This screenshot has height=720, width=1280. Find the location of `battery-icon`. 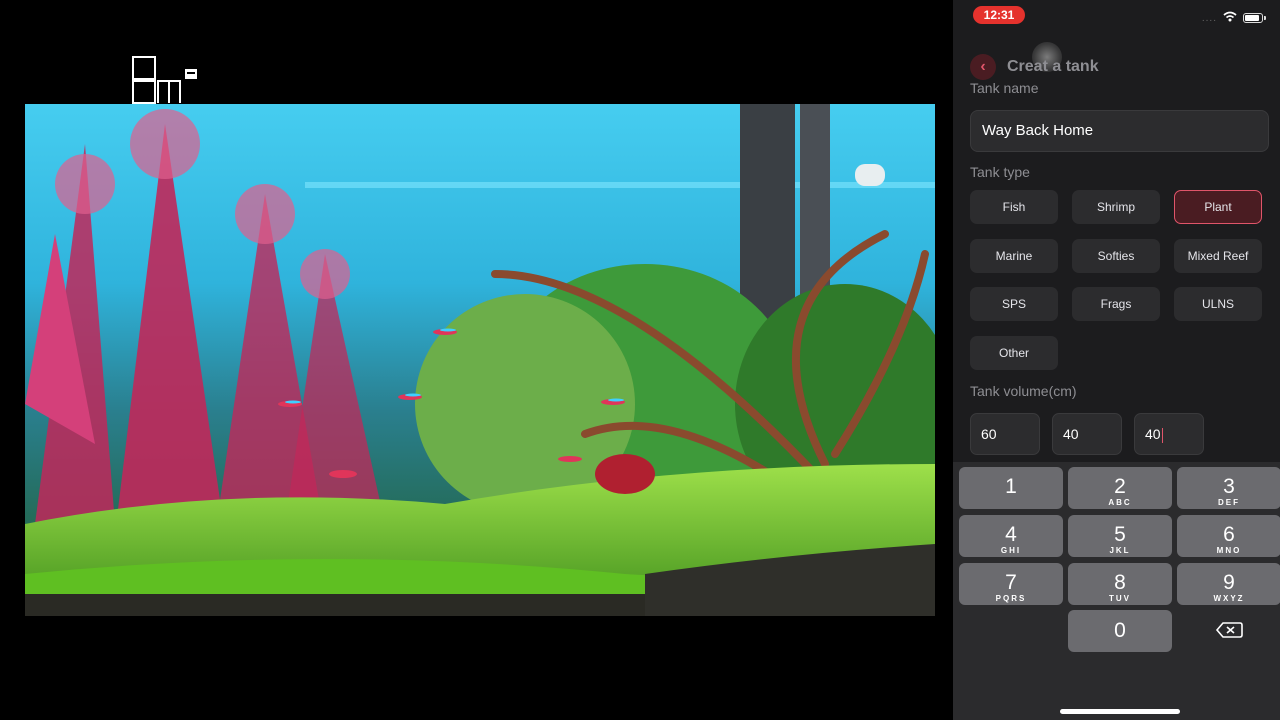

battery-icon is located at coordinates (1253, 18).